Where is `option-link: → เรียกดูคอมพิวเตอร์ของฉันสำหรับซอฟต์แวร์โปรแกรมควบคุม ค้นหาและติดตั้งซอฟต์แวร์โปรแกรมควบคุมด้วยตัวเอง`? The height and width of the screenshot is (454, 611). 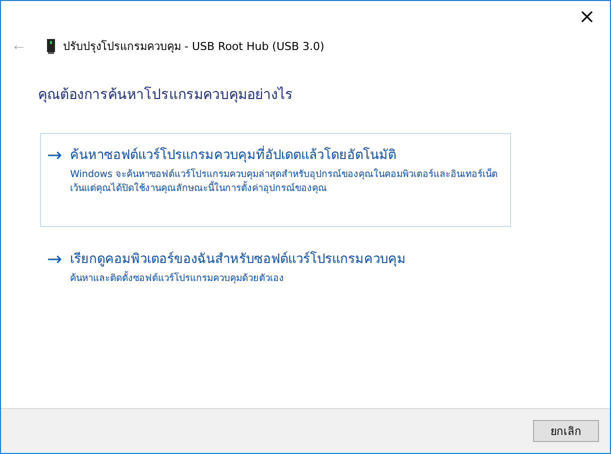 option-link: → เรียกดูคอมพิวเตอร์ของฉันสำหรับซอฟต์แวร์โปรแกรมควบคุม ค้นหาและติดตั้งซอฟต์แวร์โปรแกรมควบคุมด้วยตัวเอง is located at coordinates (275, 272).